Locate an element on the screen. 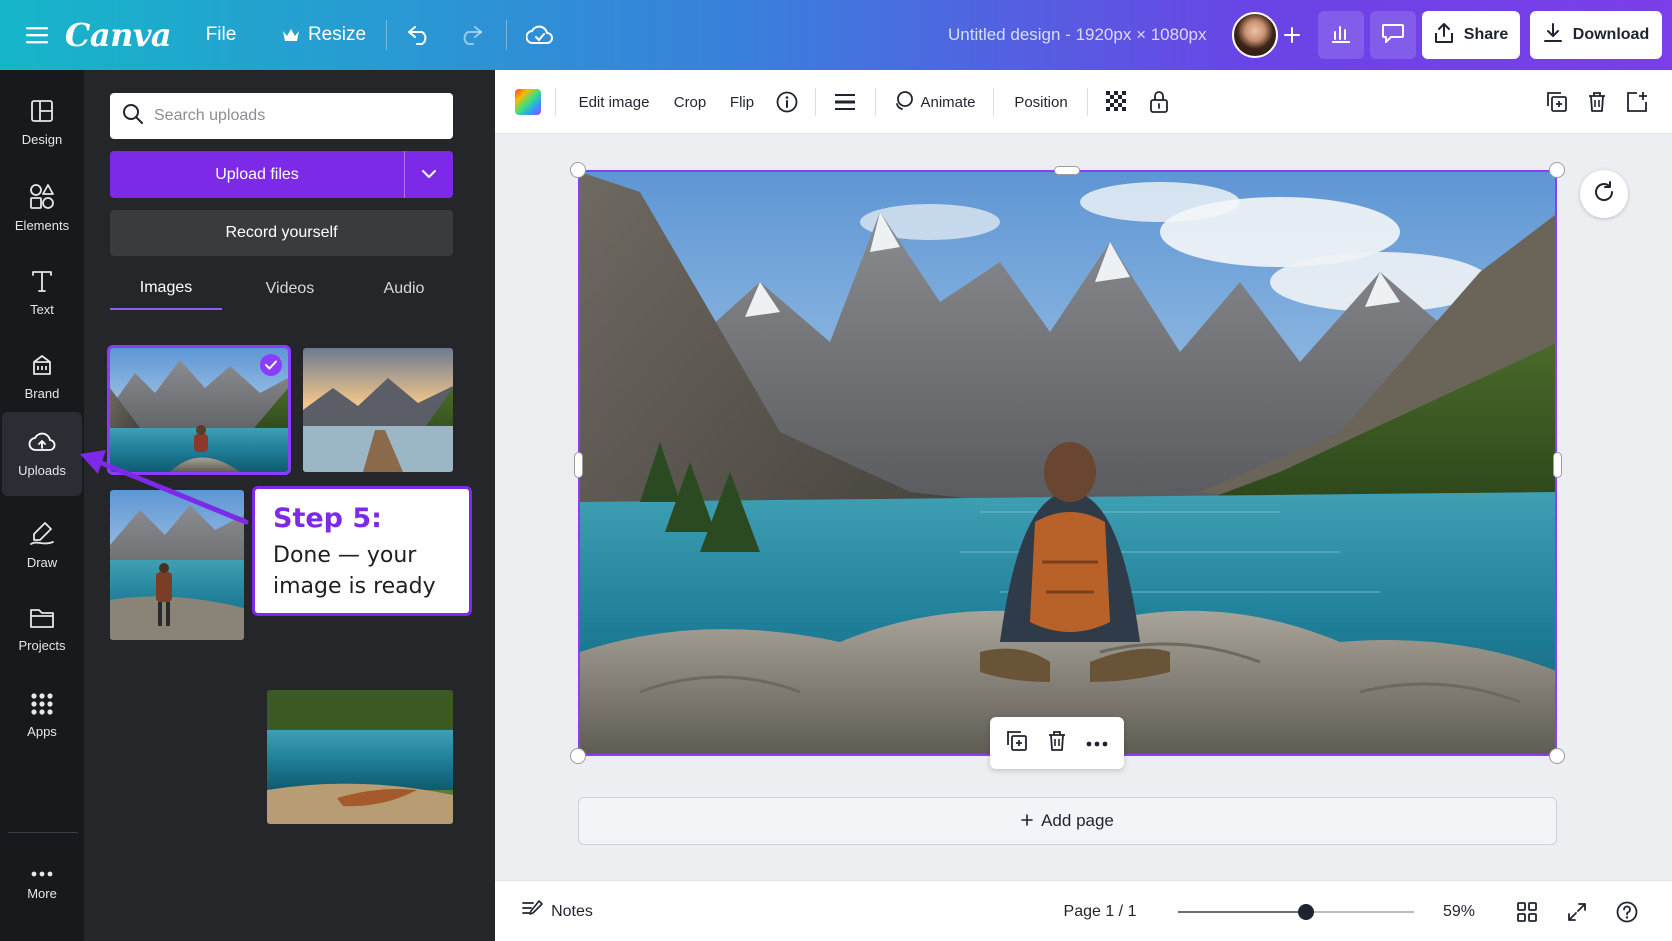 The image size is (1672, 941). share-button: Share is located at coordinates (1471, 35).